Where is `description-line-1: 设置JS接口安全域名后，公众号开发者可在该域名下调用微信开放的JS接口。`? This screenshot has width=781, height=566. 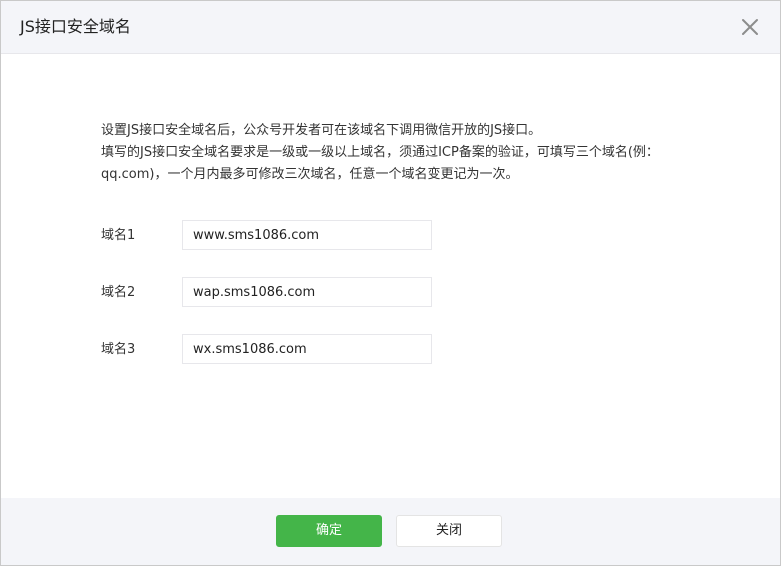
description-line-1: 设置JS接口安全域名后，公众号开发者可在该域名下调用微信开放的JS接口。 is located at coordinates (321, 130).